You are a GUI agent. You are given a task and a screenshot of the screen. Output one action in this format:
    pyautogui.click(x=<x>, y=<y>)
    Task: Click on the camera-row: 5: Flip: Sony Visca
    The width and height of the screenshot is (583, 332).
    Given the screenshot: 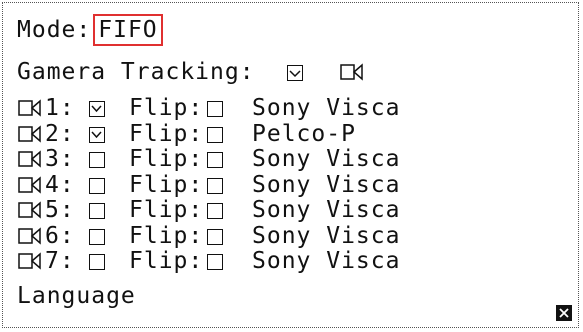 What is the action you would take?
    pyautogui.click(x=287, y=210)
    